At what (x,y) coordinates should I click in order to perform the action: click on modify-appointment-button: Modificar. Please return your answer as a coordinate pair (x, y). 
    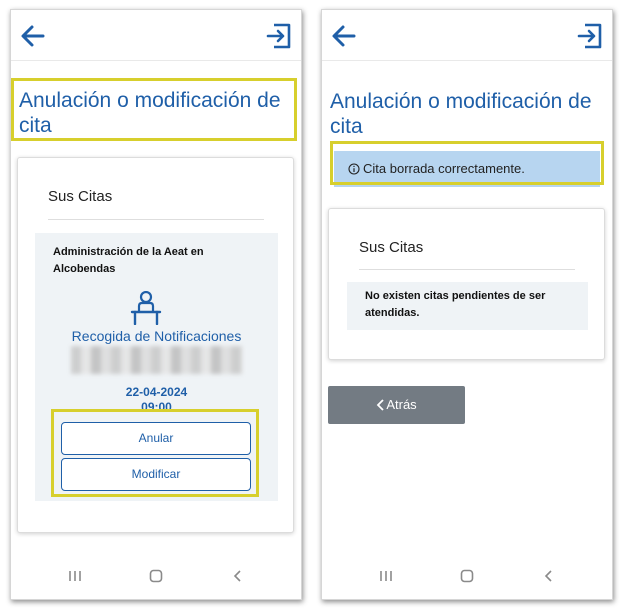
    Looking at the image, I should click on (156, 474).